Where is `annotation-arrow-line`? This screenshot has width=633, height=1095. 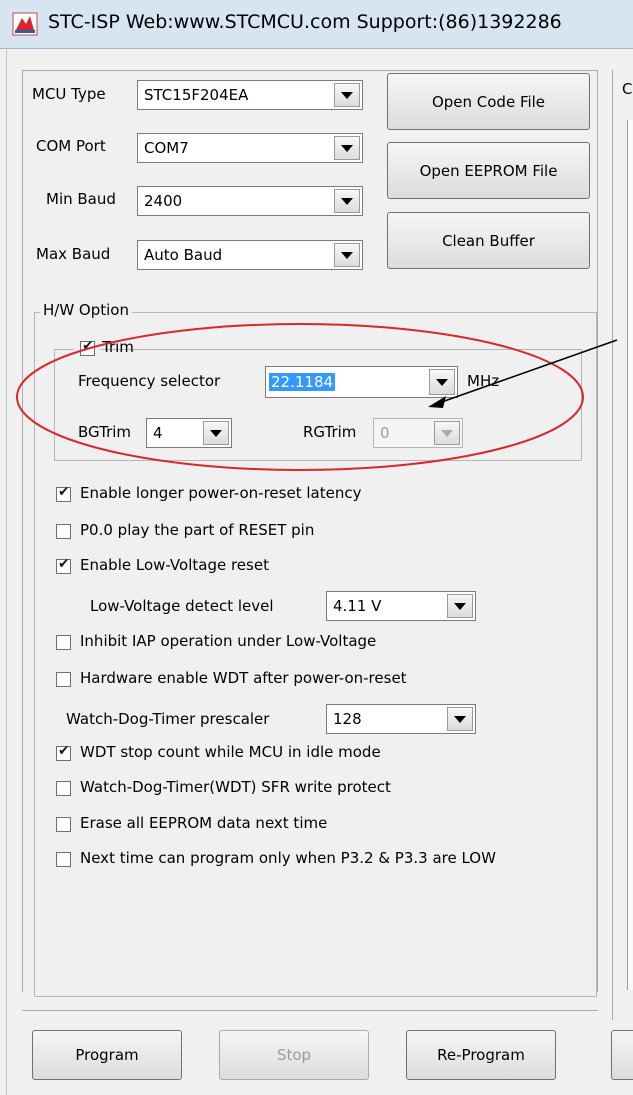 annotation-arrow-line is located at coordinates (526, 372).